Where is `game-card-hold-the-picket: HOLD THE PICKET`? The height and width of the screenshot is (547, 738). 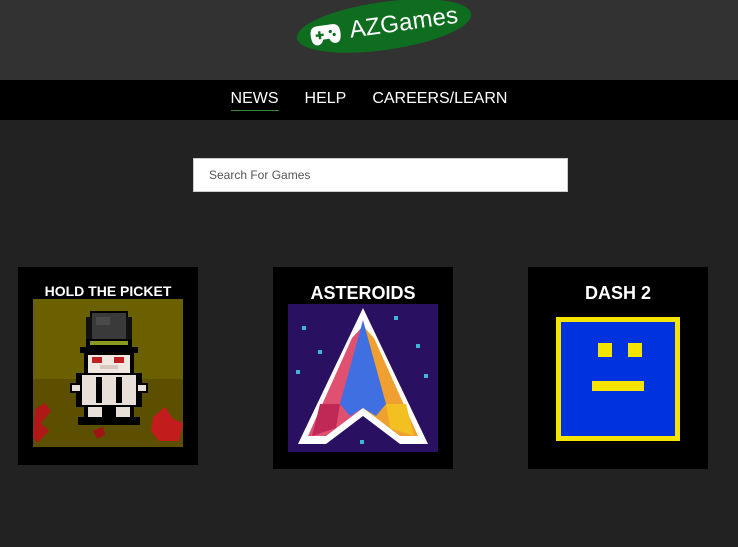
game-card-hold-the-picket: HOLD THE PICKET is located at coordinates (108, 366).